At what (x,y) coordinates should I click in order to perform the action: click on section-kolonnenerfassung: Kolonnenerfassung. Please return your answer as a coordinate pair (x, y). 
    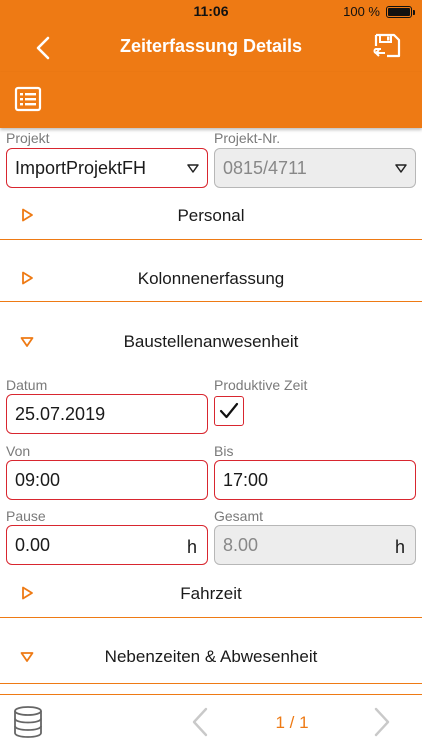
    Looking at the image, I should click on (211, 271).